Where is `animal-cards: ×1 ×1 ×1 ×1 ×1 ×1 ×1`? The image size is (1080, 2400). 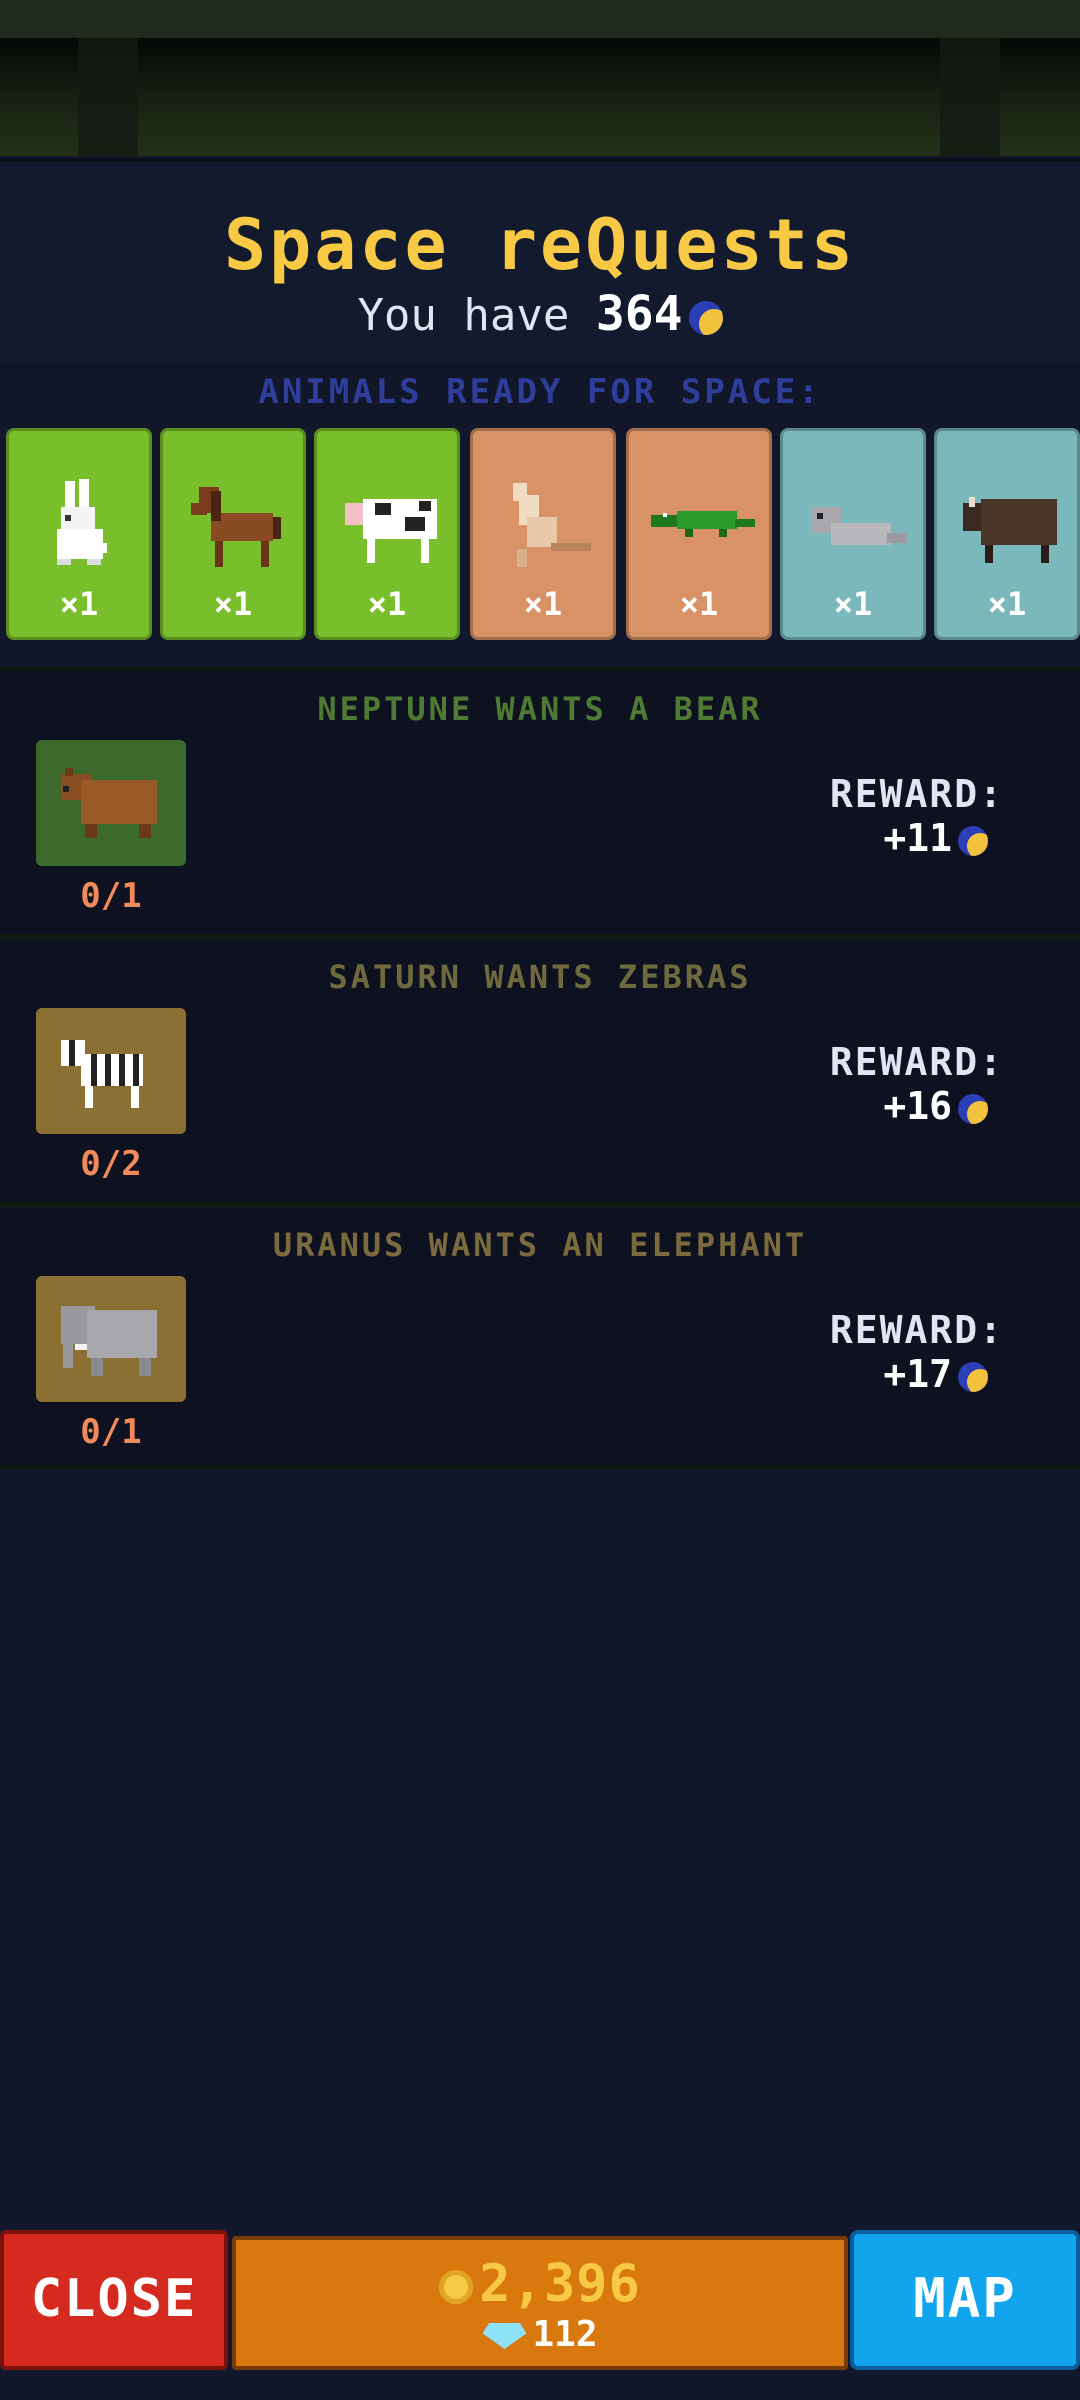 animal-cards: ×1 ×1 ×1 ×1 ×1 ×1 ×1 is located at coordinates (540, 535).